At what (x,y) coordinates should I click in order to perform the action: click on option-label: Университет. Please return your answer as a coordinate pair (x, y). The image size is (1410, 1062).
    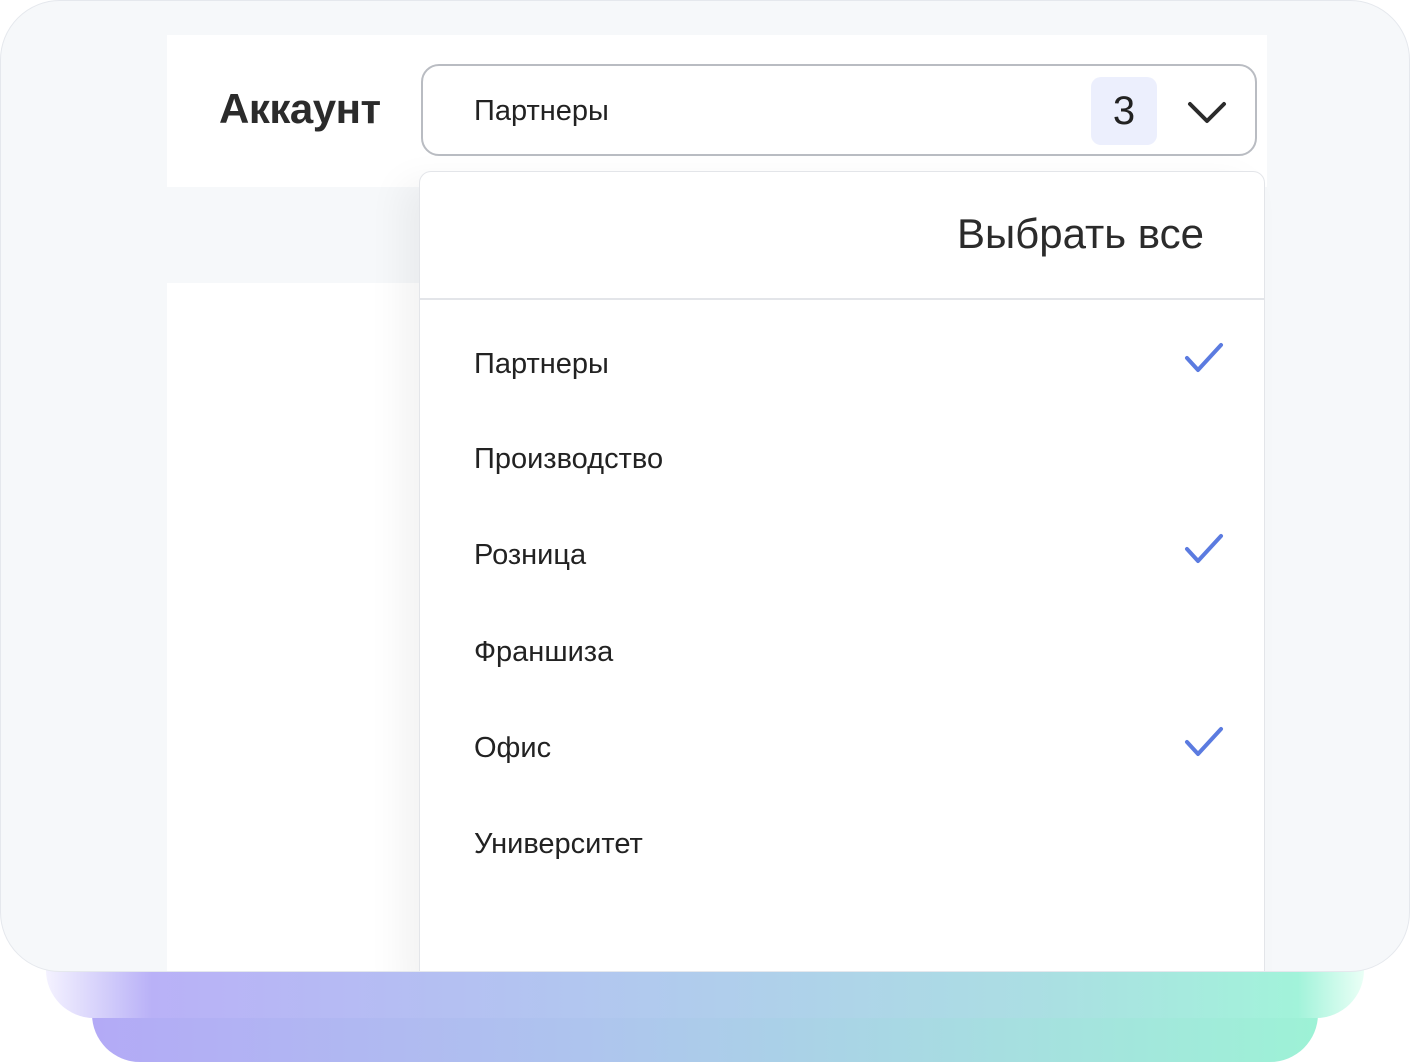
    Looking at the image, I should click on (558, 844).